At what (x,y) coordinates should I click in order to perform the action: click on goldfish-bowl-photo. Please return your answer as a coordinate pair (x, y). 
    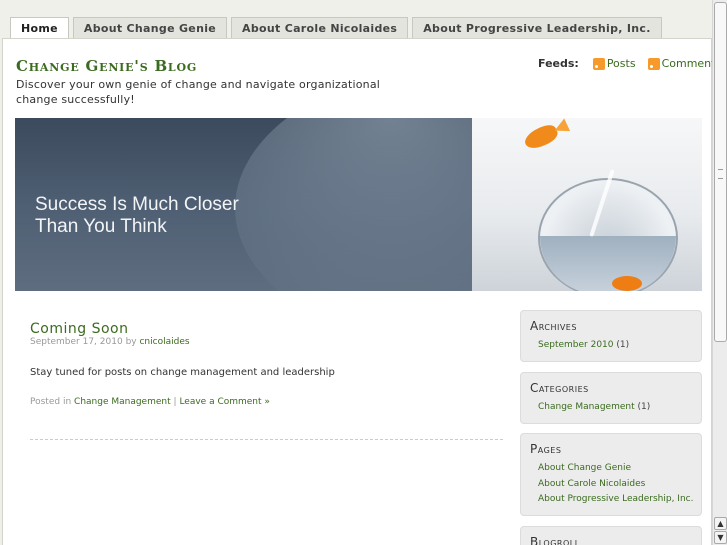
    Looking at the image, I should click on (587, 204).